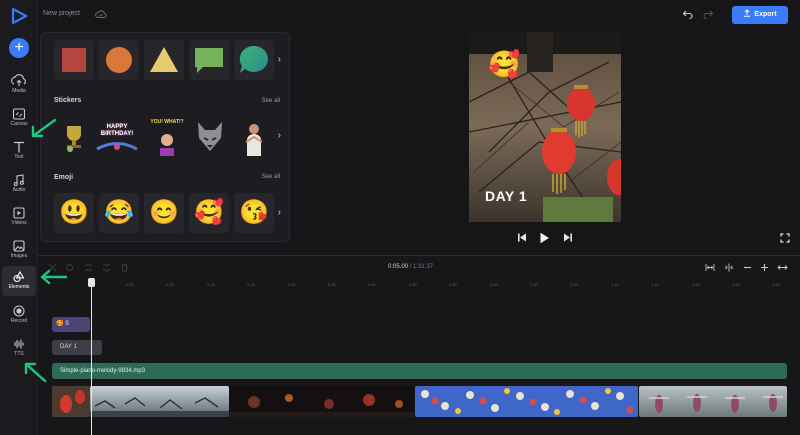 The image size is (800, 435). I want to click on chat-bubble-shape-icon, so click(253, 59).